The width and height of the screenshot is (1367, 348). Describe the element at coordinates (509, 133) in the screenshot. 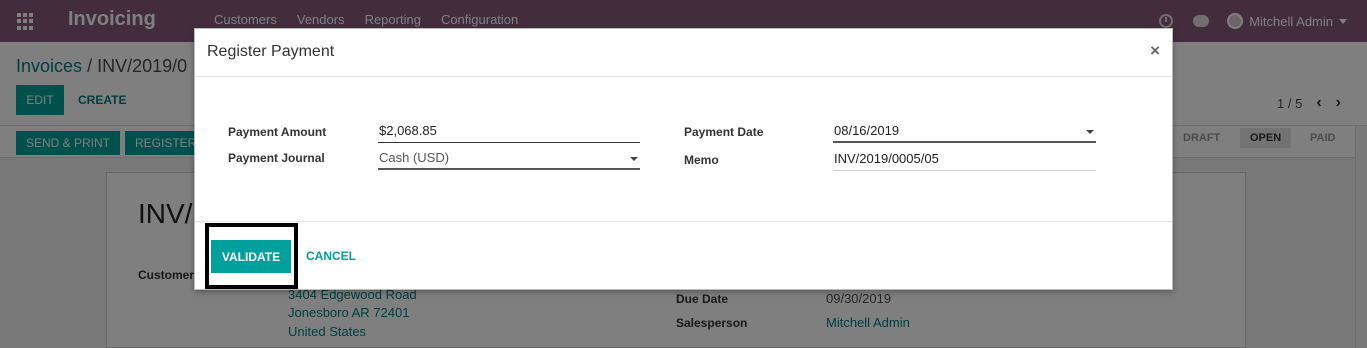

I see `payment-amount-input: $2,068.85` at that location.